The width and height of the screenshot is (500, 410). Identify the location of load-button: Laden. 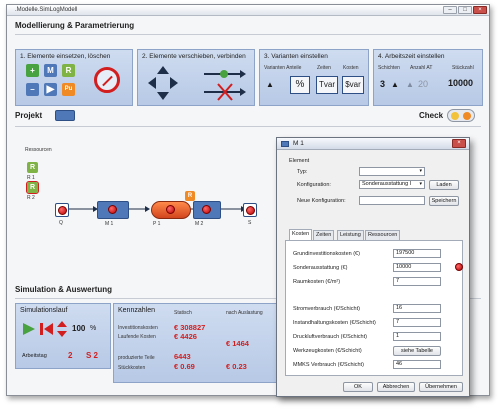
(444, 185).